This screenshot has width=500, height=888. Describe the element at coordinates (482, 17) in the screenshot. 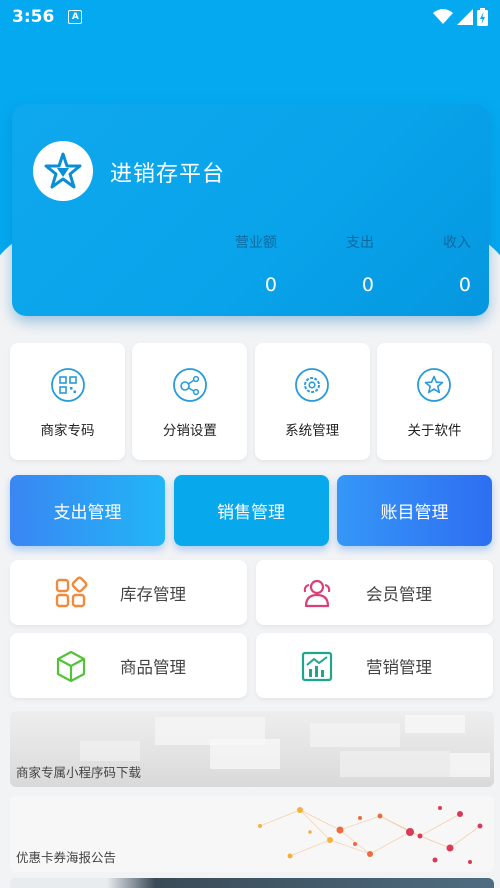

I see `battery-icon` at that location.